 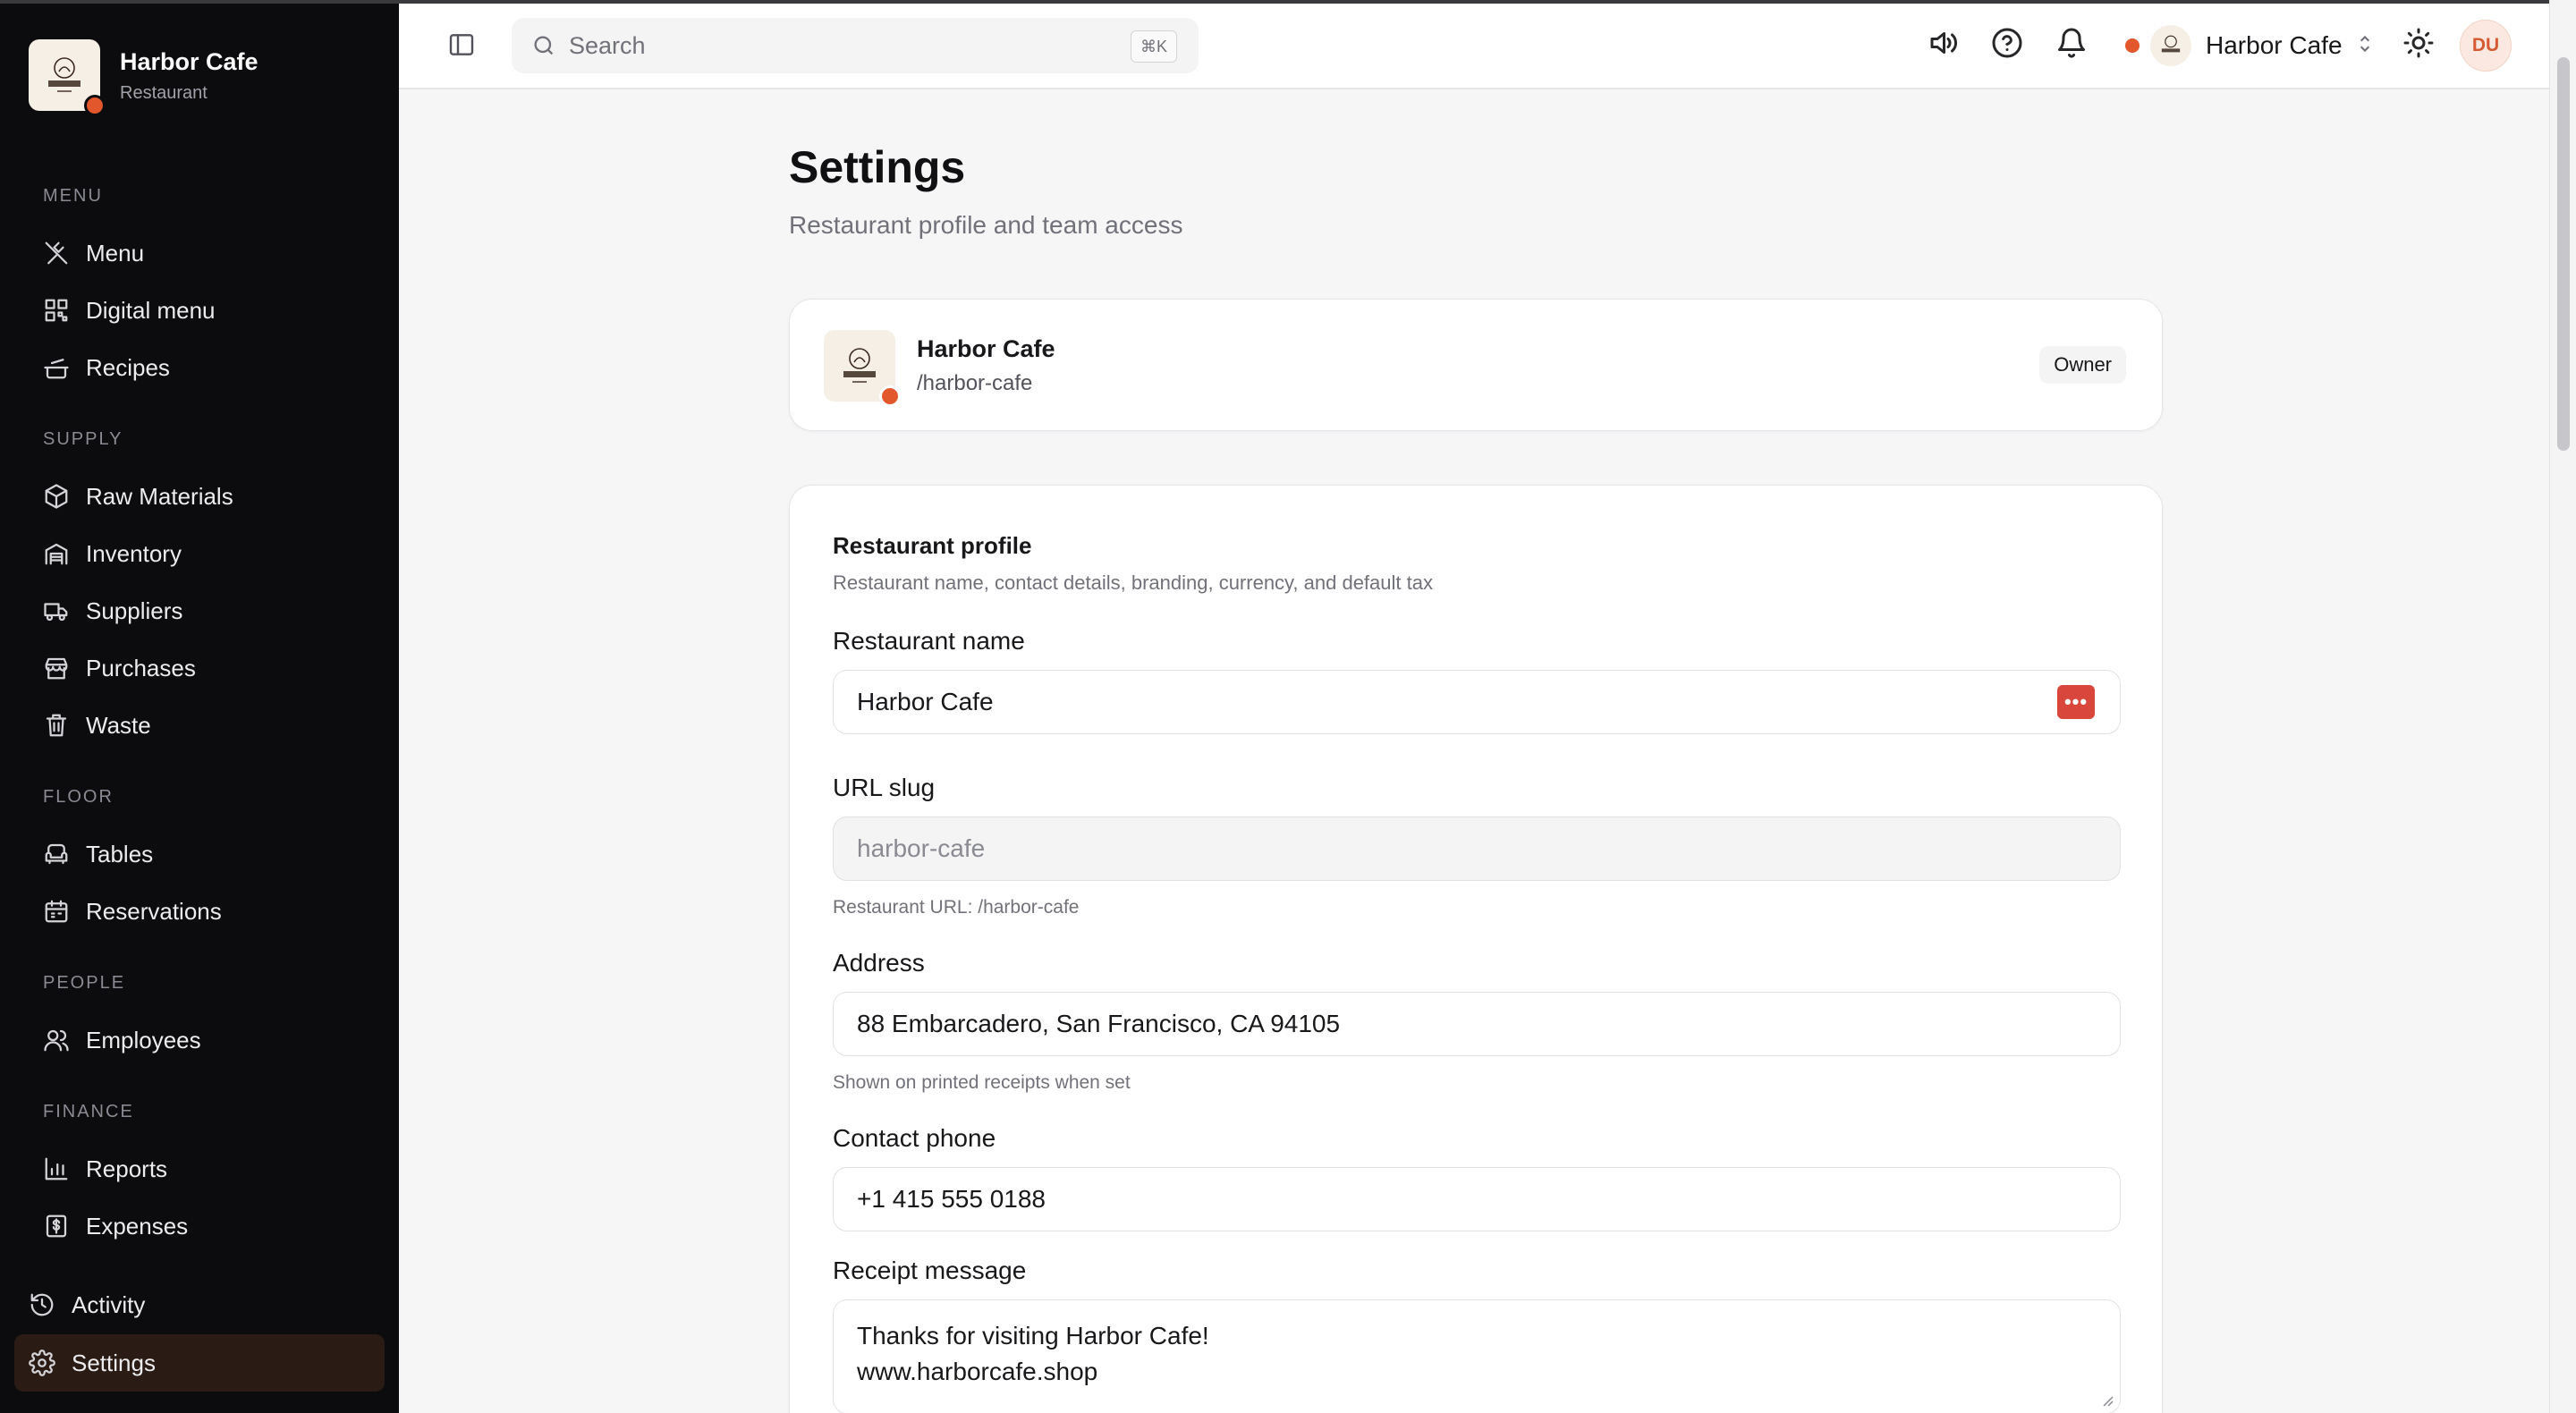 I want to click on package-icon, so click(x=56, y=496).